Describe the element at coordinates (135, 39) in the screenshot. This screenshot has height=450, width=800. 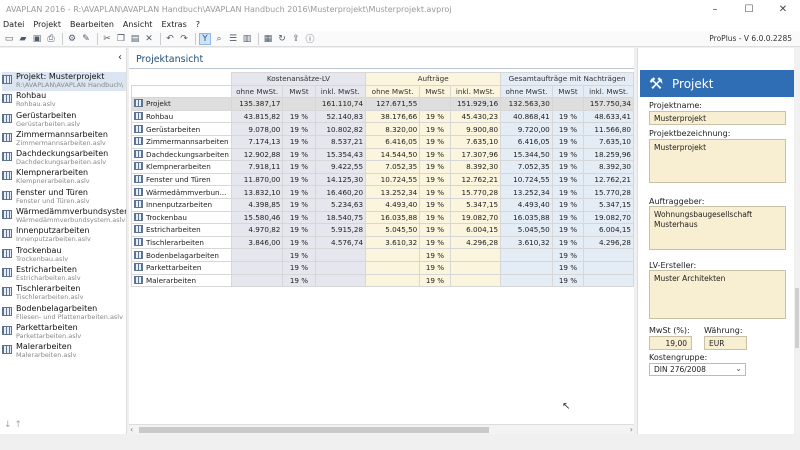
I see `paste-icon: ▤` at that location.